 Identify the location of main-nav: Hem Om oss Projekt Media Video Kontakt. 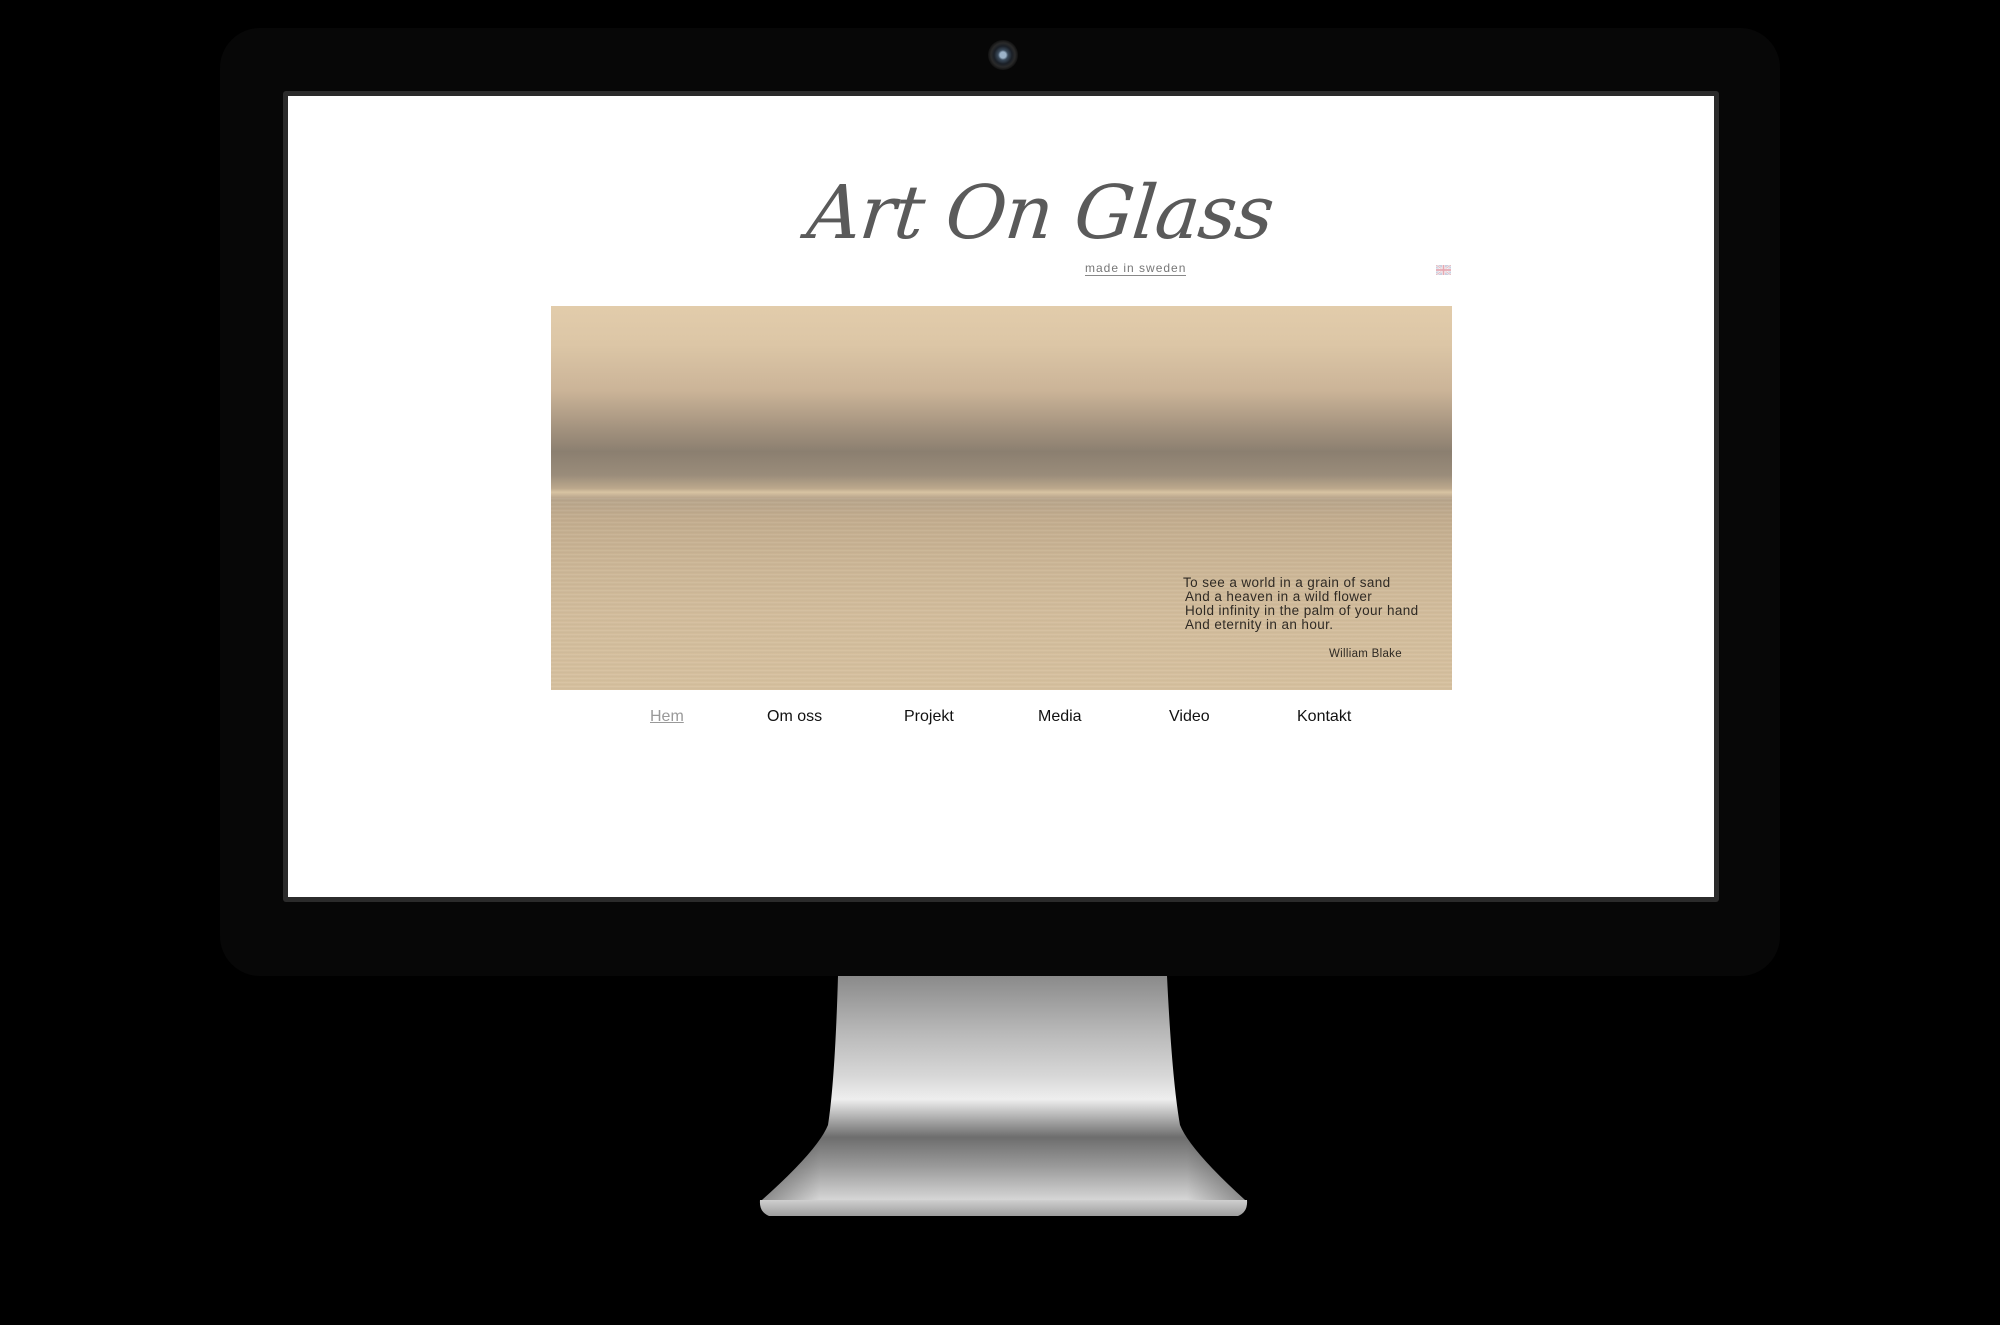
(1001, 723).